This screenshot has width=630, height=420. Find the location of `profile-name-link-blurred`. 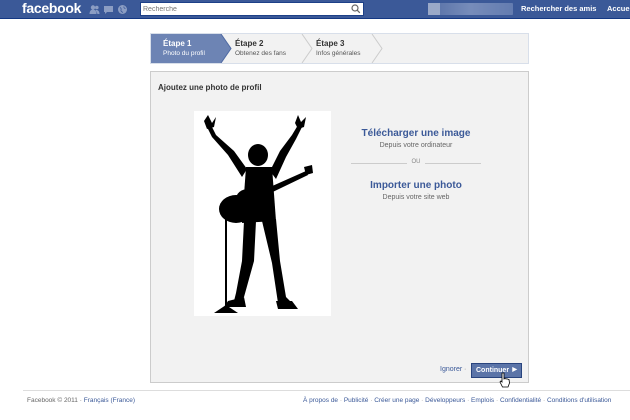

profile-name-link-blurred is located at coordinates (470, 9).